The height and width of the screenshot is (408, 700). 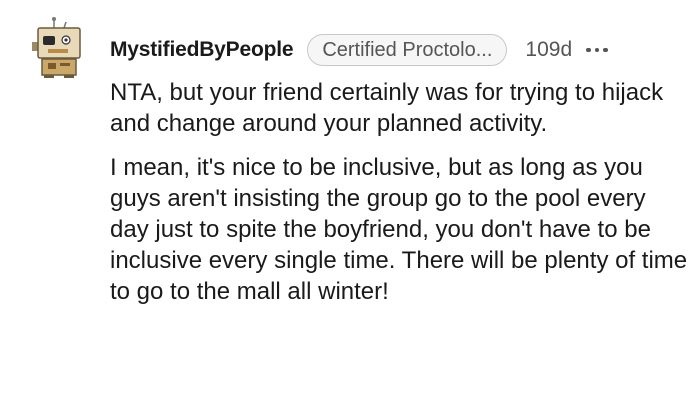 I want to click on avatar, so click(x=59, y=47).